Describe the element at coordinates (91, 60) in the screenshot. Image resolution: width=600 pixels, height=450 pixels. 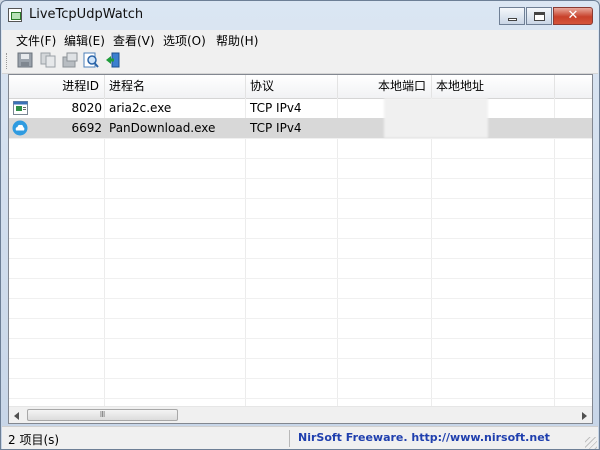
I see `find-icon` at that location.